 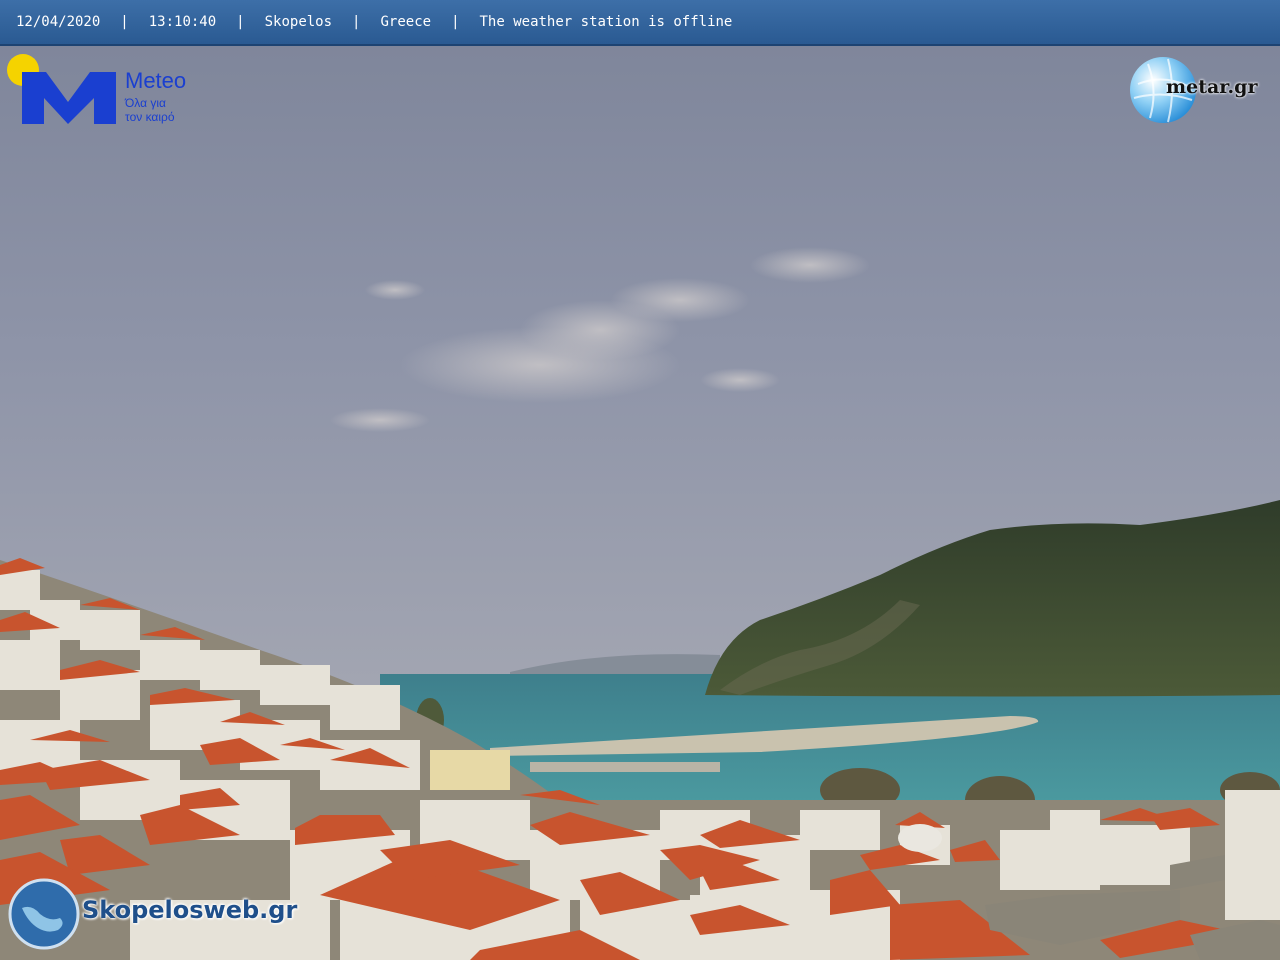 What do you see at coordinates (150, 117) in the screenshot?
I see `meteo-tagline-line2: τον καιρό` at bounding box center [150, 117].